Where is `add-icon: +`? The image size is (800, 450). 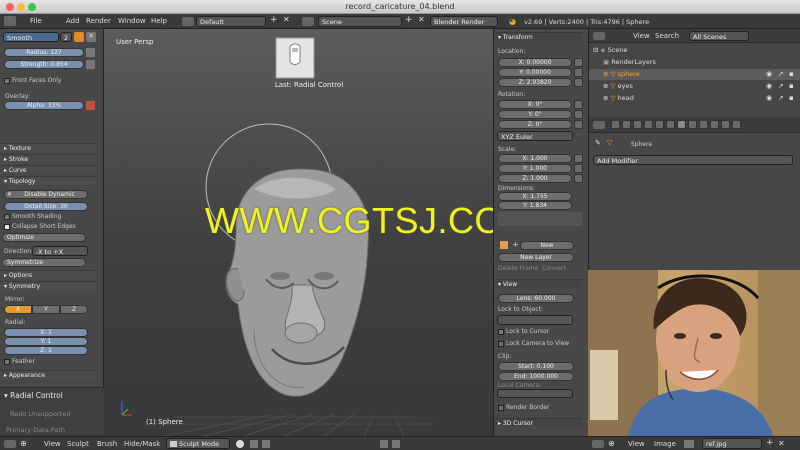 add-icon: + is located at coordinates (515, 244).